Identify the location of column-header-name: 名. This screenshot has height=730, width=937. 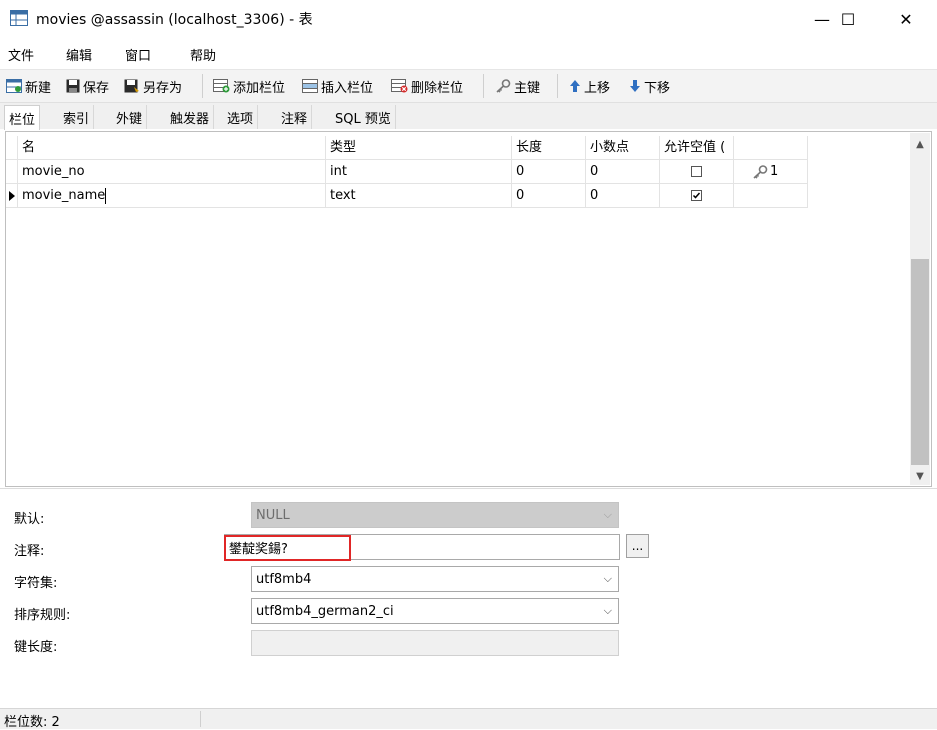
(172, 148).